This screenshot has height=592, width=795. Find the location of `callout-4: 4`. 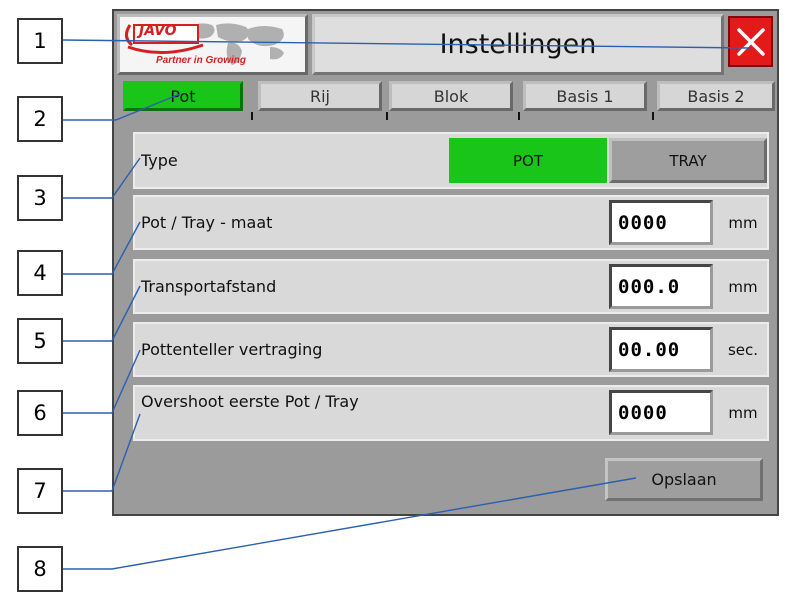

callout-4: 4 is located at coordinates (40, 273).